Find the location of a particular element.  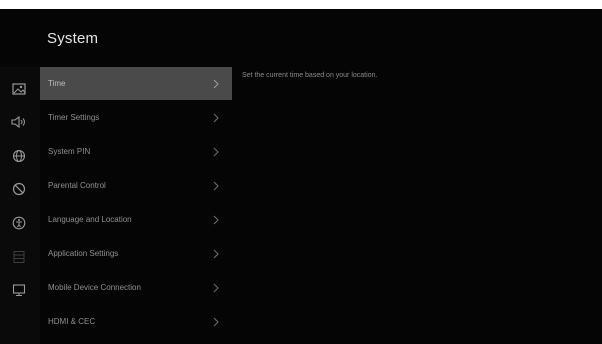

page-title: System is located at coordinates (73, 38).